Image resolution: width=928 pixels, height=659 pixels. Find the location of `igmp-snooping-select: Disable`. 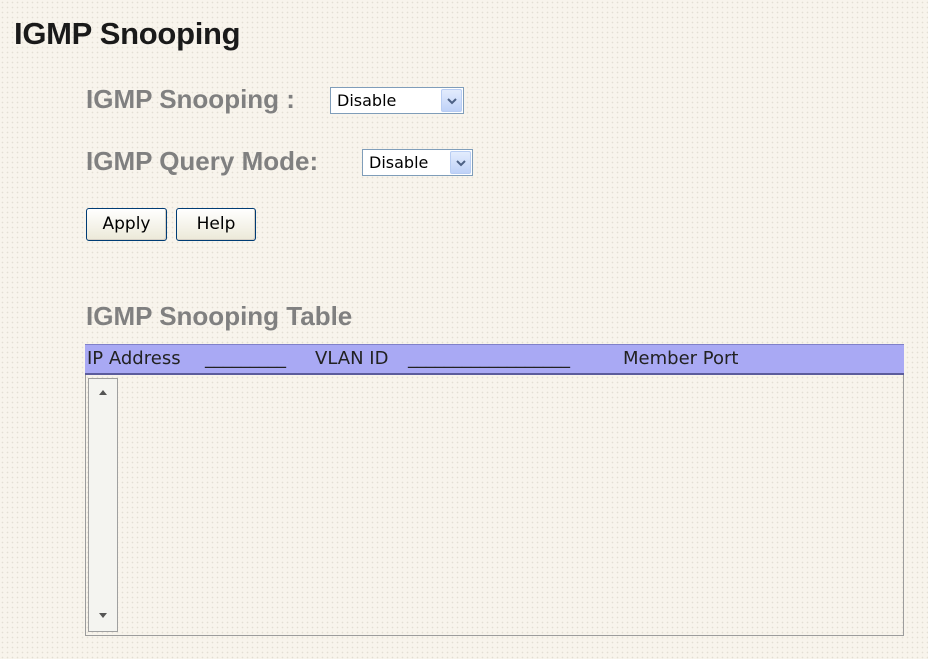

igmp-snooping-select: Disable is located at coordinates (397, 100).